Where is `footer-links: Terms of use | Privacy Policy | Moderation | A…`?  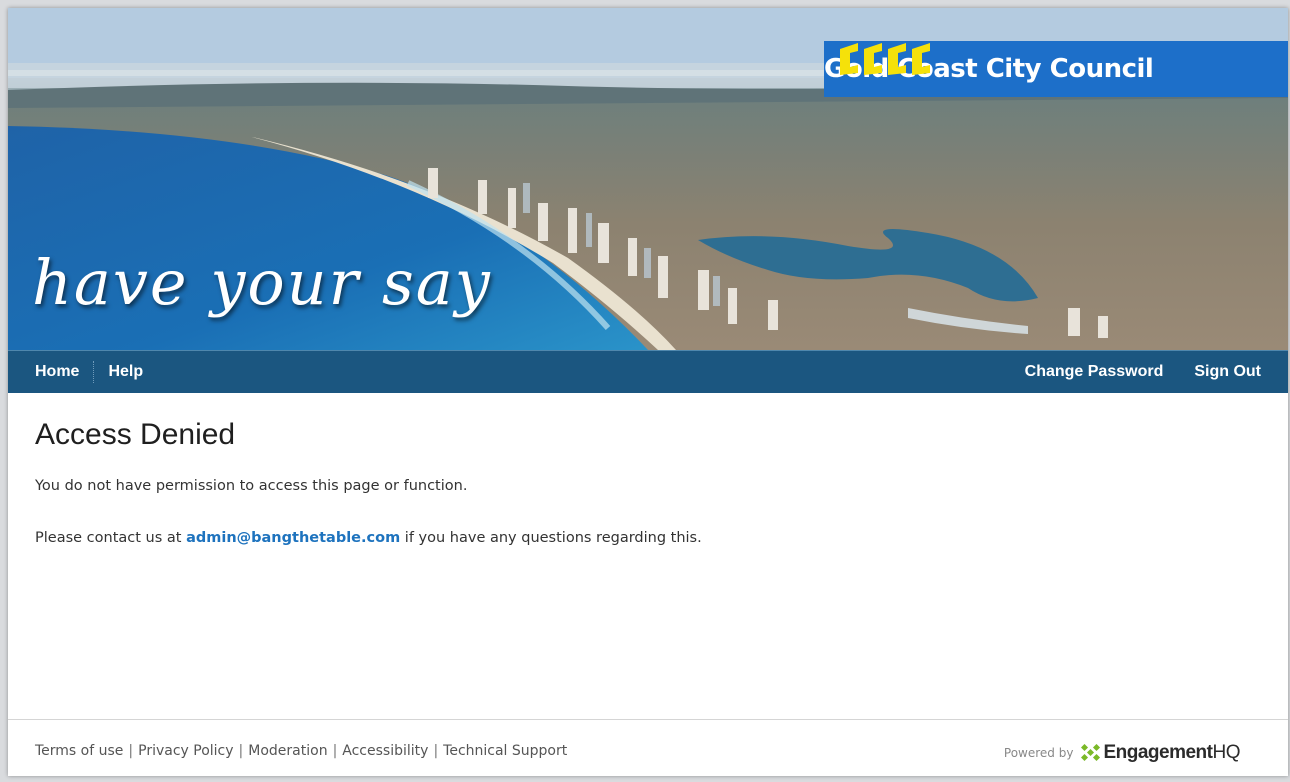
footer-links: Terms of use | Privacy Policy | Moderation | A… is located at coordinates (301, 751).